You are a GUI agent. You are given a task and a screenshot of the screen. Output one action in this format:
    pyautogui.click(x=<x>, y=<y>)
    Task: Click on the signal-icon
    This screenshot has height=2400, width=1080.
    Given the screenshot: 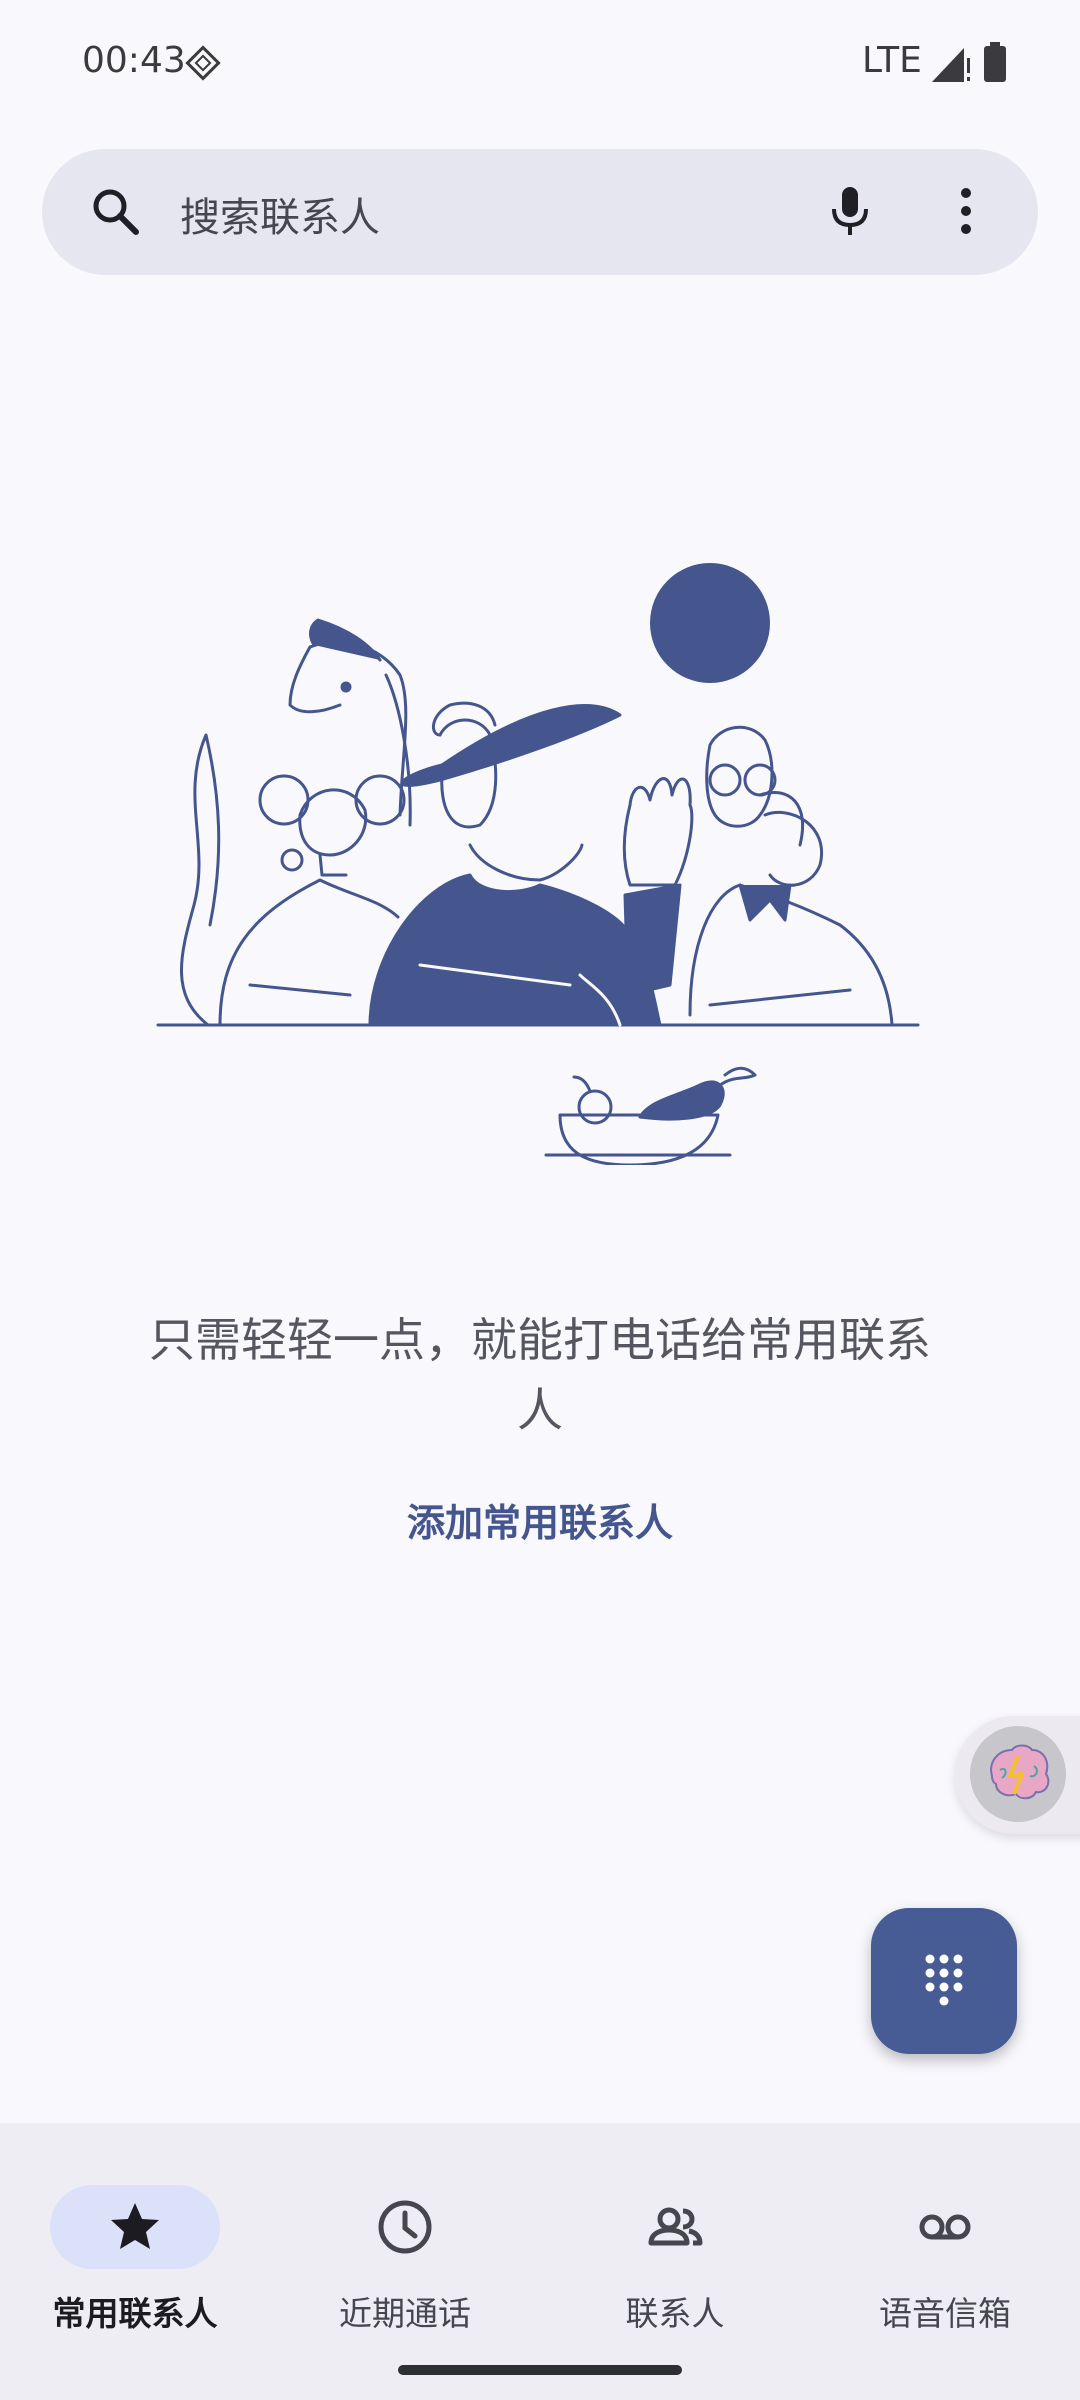 What is the action you would take?
    pyautogui.click(x=951, y=65)
    